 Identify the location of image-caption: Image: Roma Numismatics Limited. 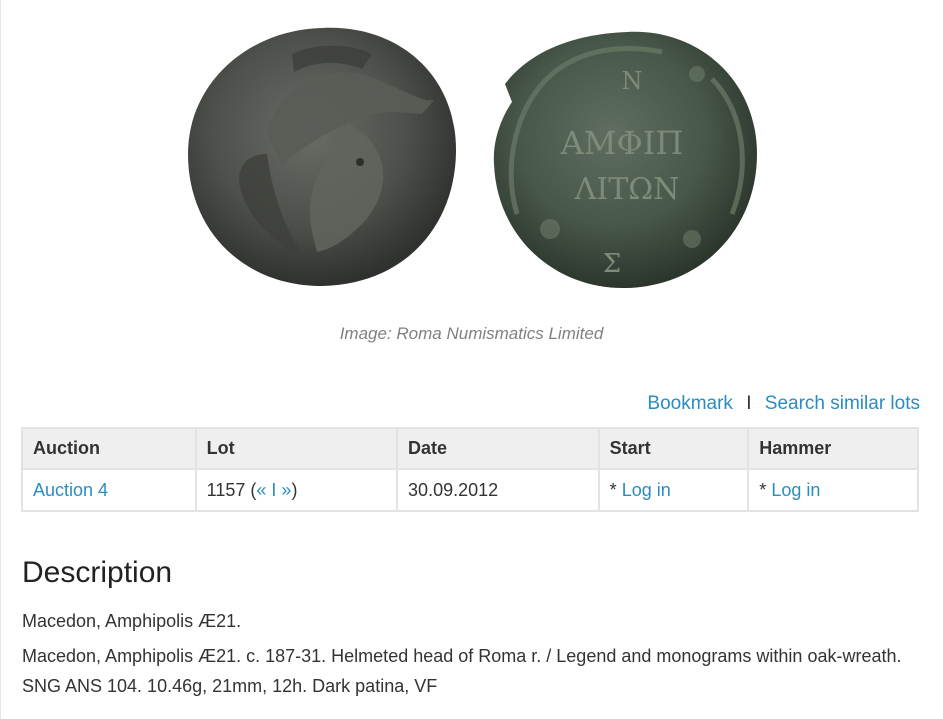
(471, 333).